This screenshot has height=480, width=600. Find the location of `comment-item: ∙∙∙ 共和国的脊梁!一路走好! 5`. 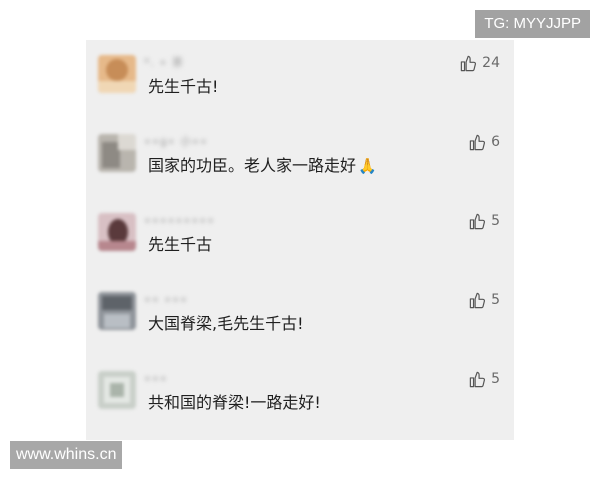

comment-item: ∙∙∙ 共和国的脊梁!一路走好! 5 is located at coordinates (300, 395).